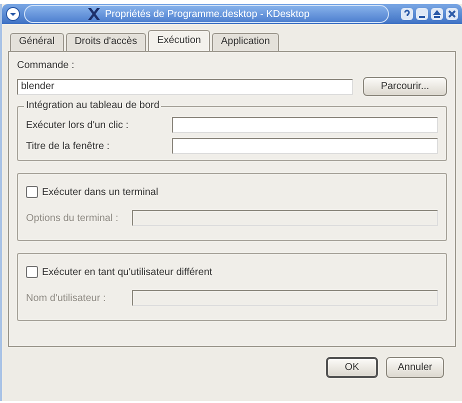  What do you see at coordinates (106, 42) in the screenshot?
I see `tab: Droits d'accès` at bounding box center [106, 42].